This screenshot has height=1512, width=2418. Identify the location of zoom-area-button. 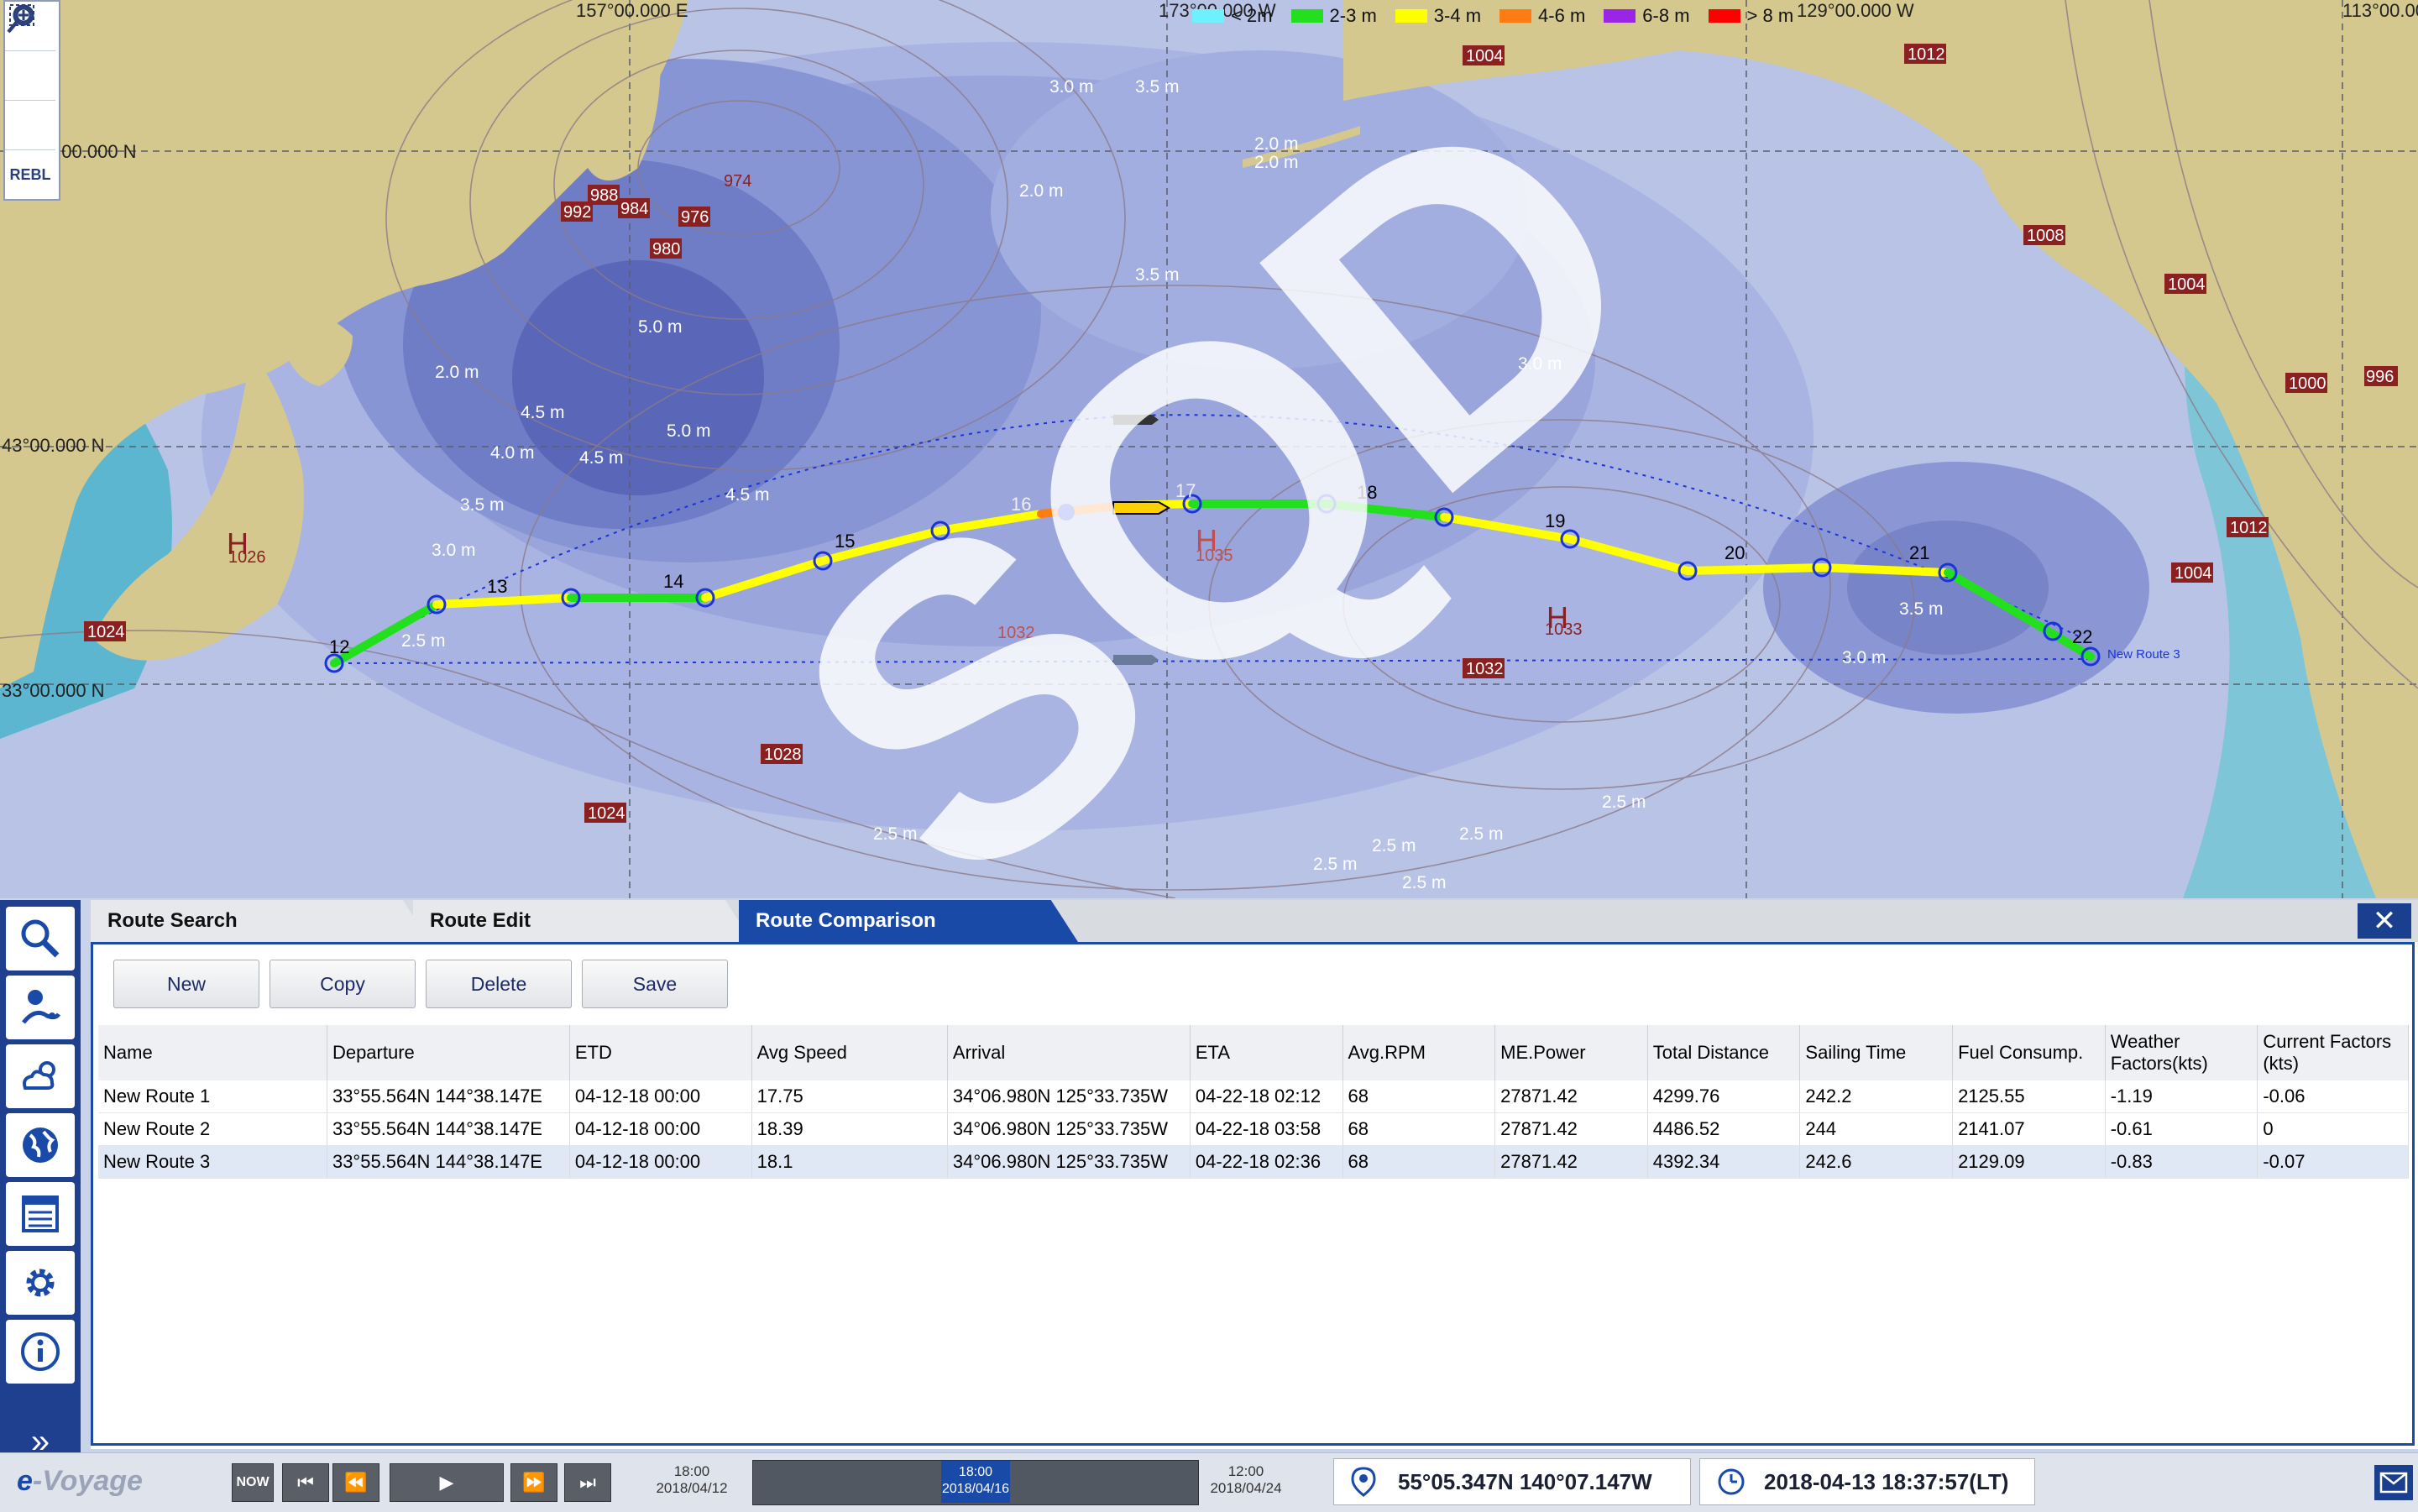
(30, 77).